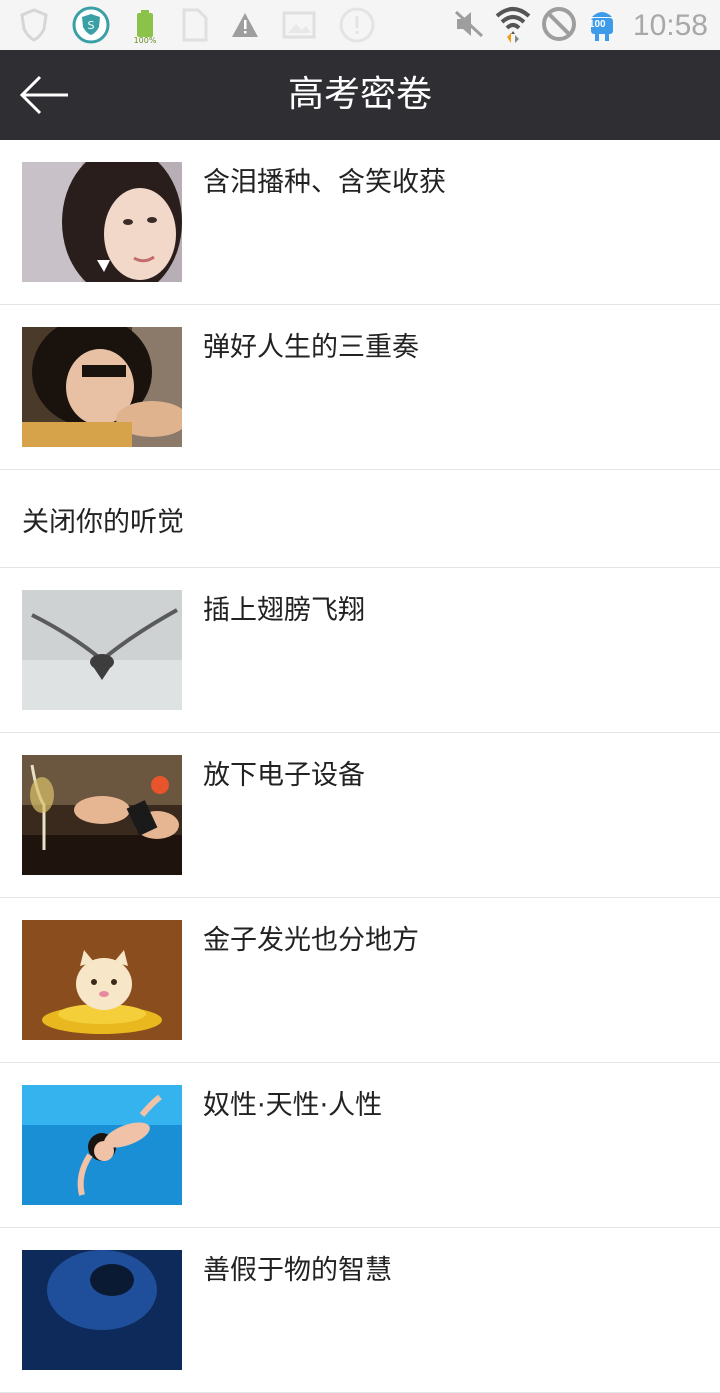  I want to click on list-item-title: 含泪播种、含笑收获, so click(324, 182).